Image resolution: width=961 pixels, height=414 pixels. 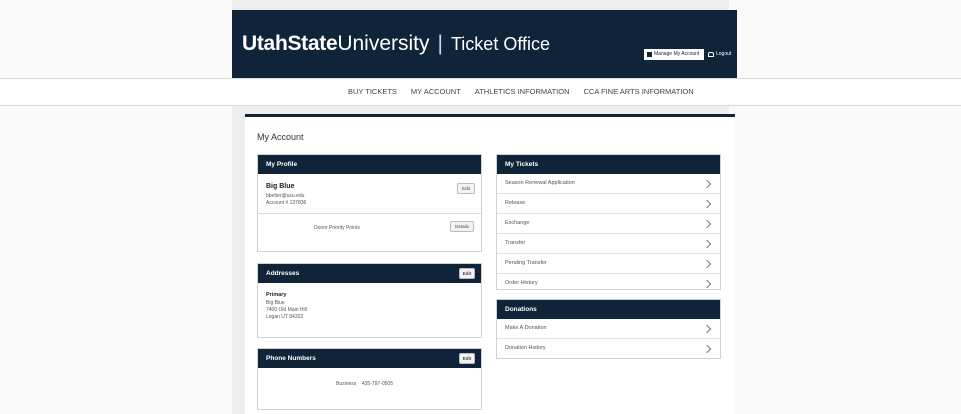 What do you see at coordinates (285, 196) in the screenshot?
I see `profile-email: bbetter@usu.edu` at bounding box center [285, 196].